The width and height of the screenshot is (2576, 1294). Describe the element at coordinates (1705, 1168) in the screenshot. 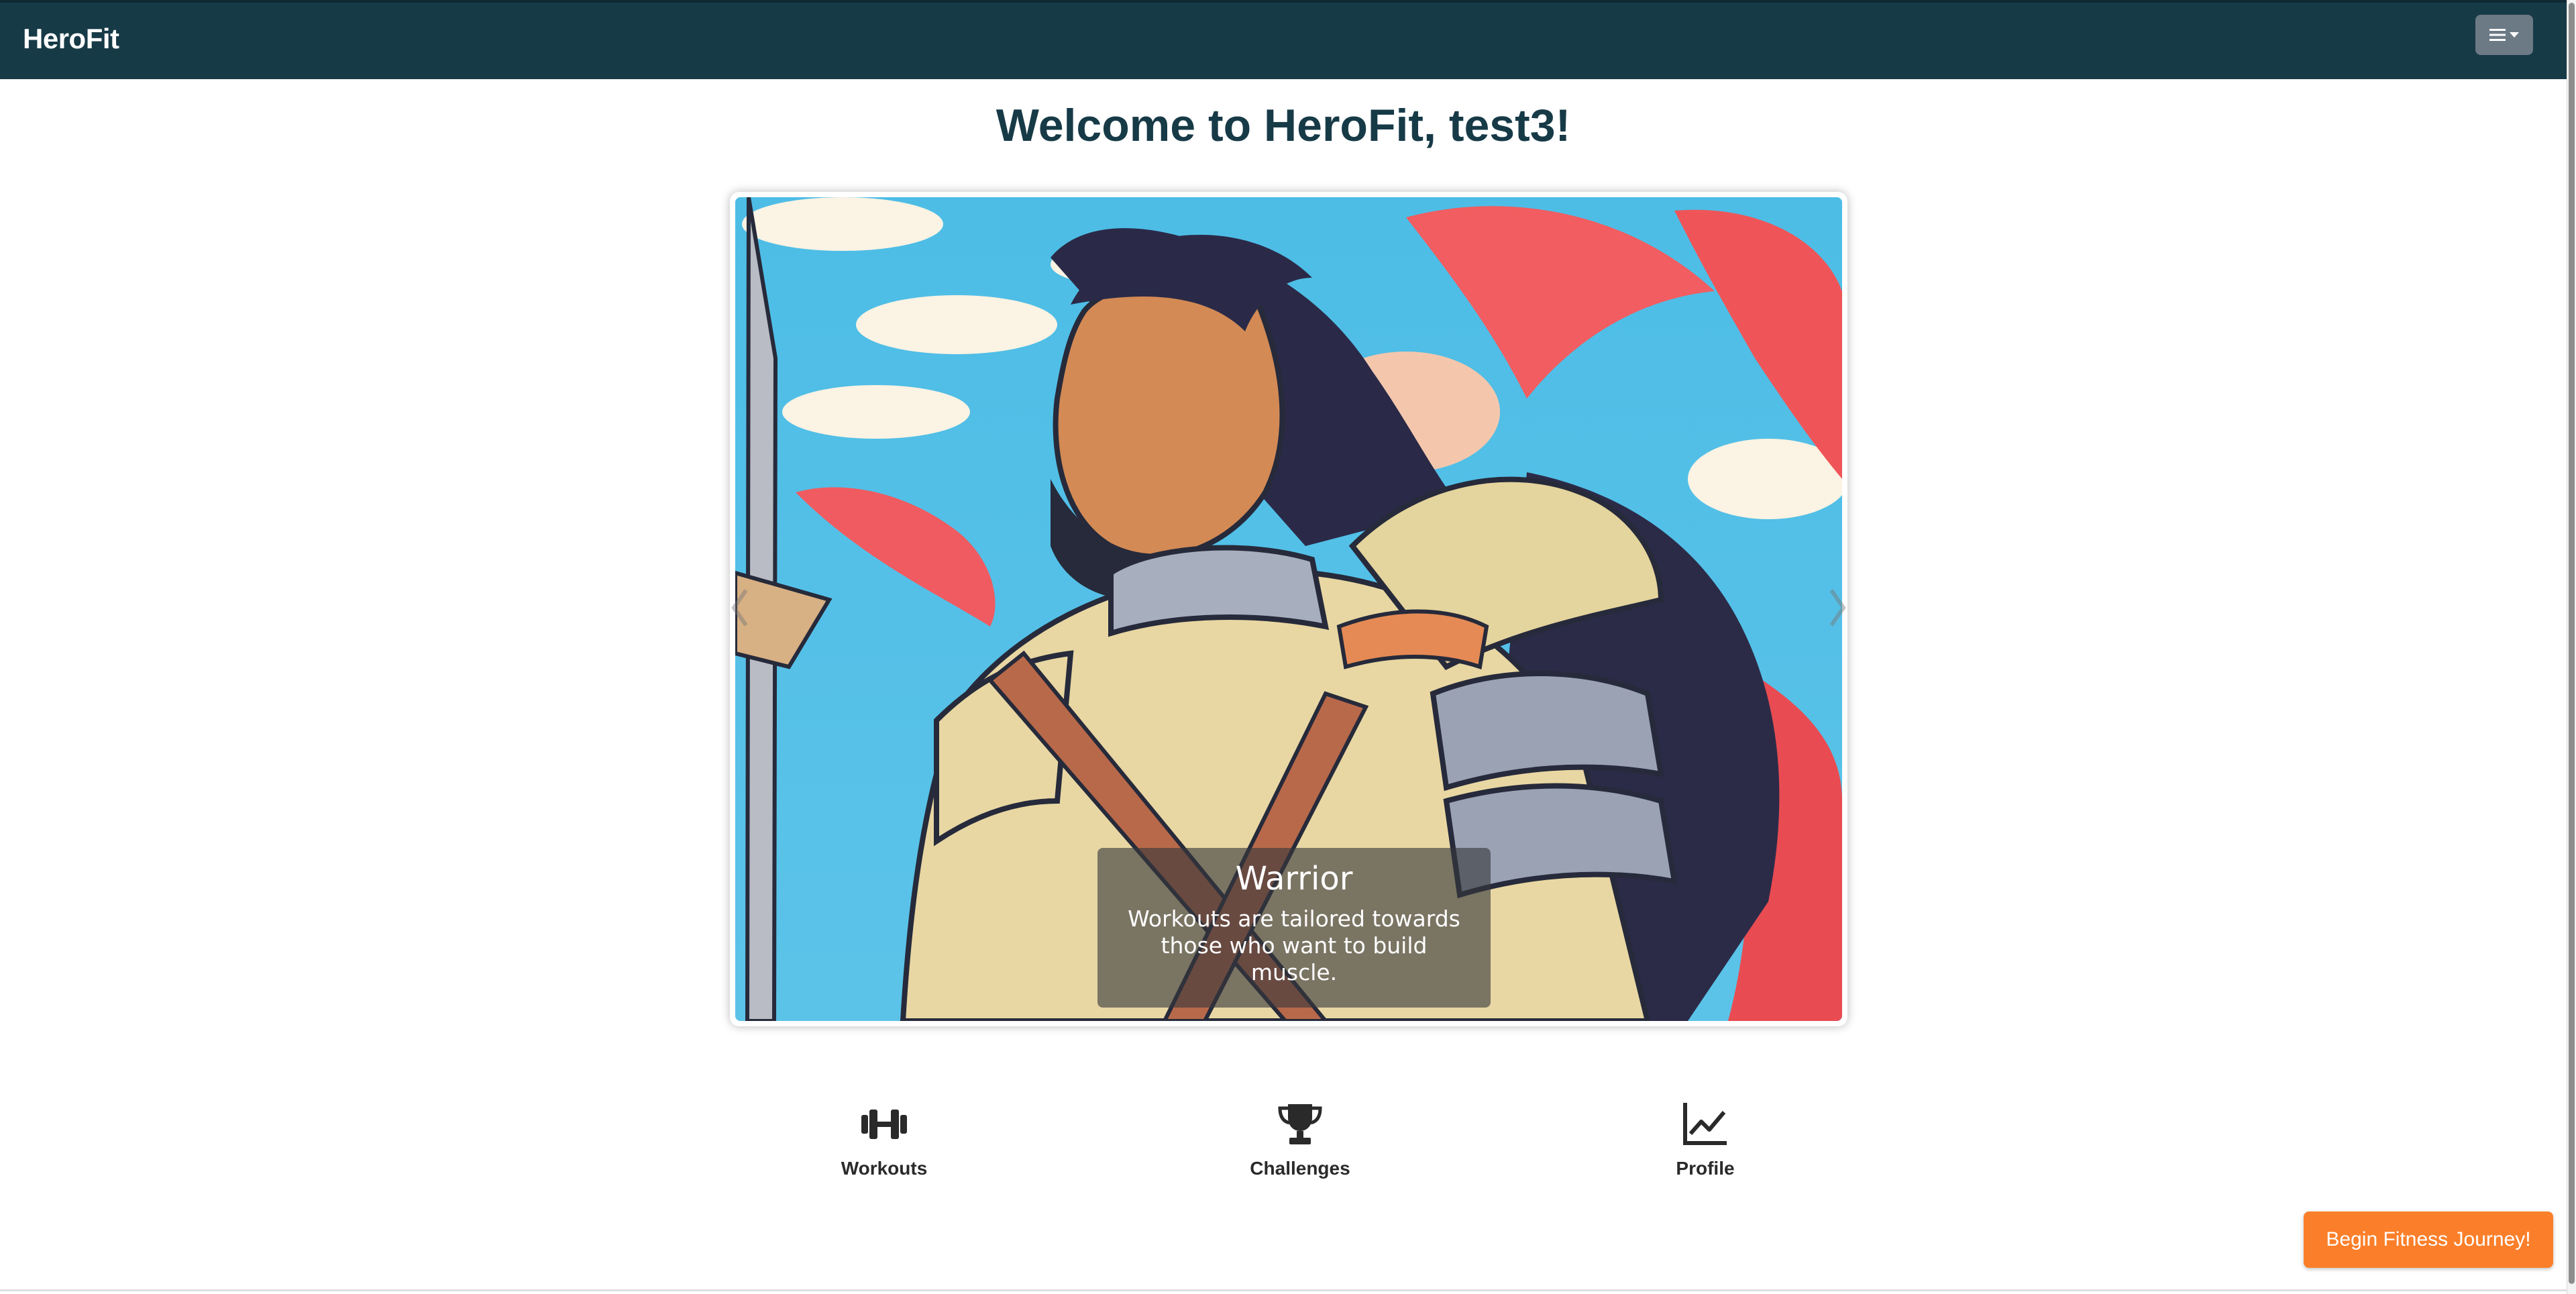

I see `quick-link-profile-label: Profile` at that location.